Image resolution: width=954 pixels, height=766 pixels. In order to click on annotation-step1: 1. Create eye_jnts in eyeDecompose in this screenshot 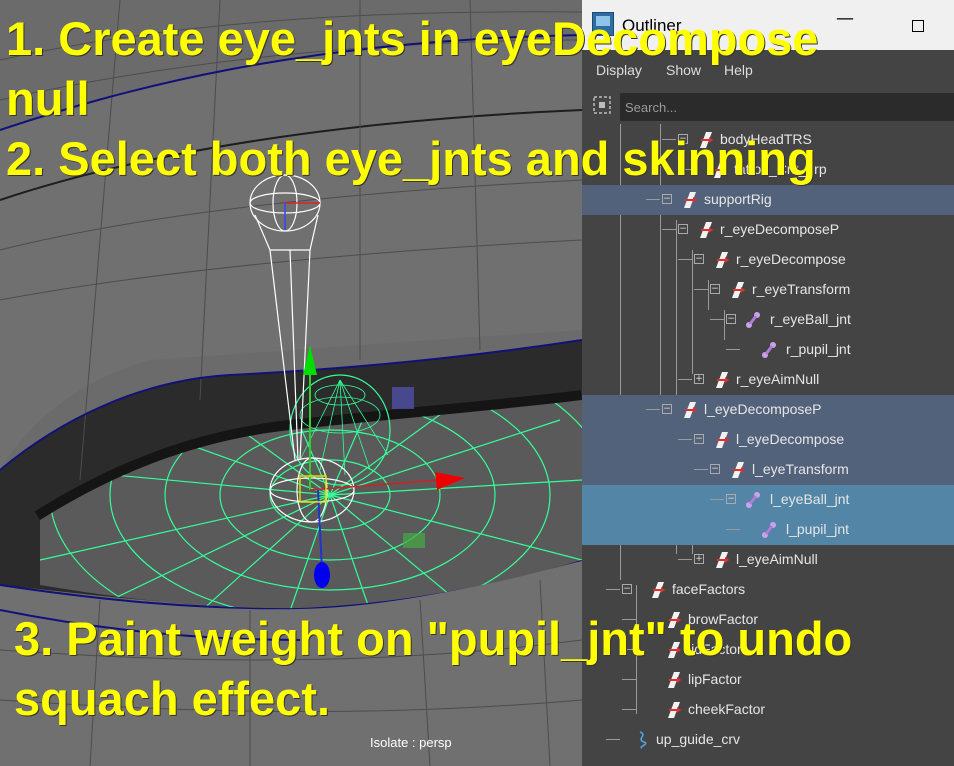, I will do `click(412, 38)`.